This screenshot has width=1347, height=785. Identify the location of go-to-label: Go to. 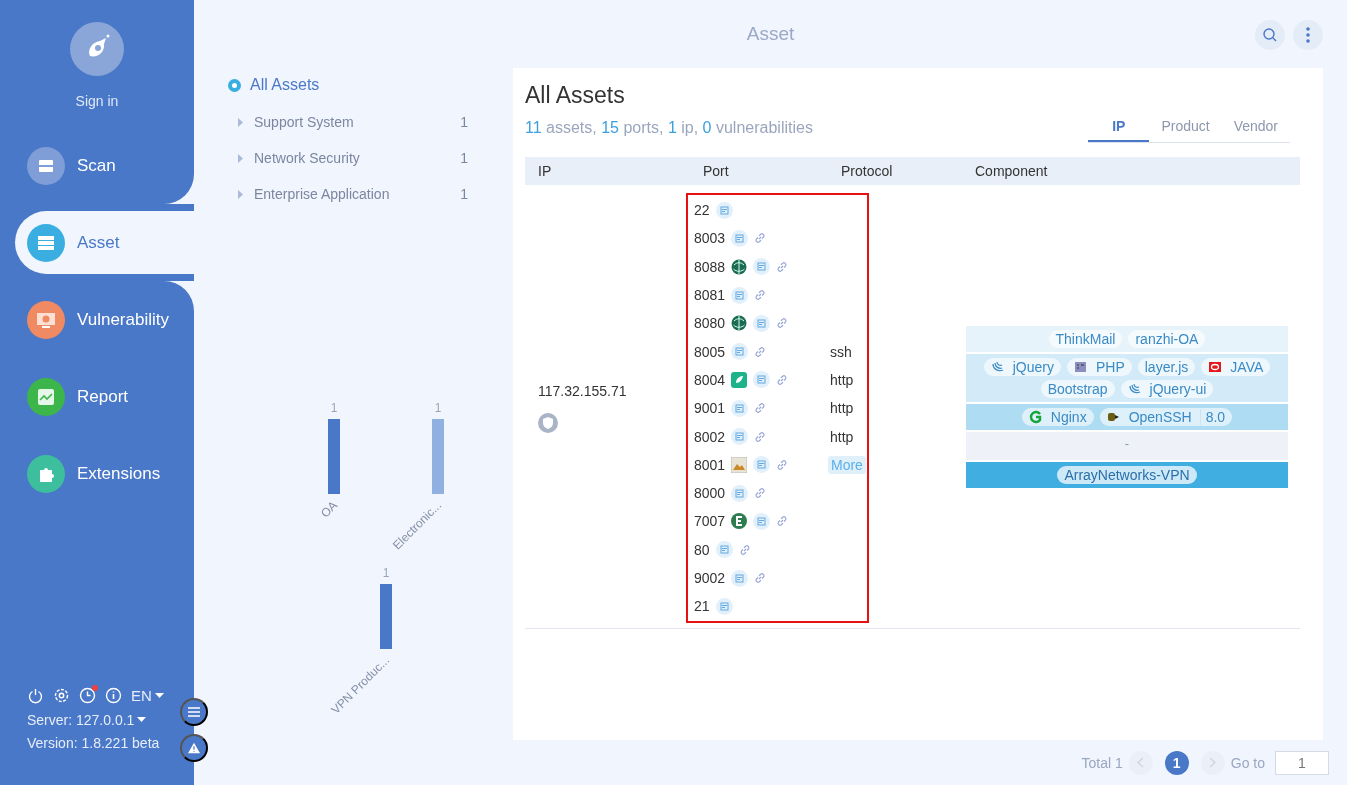
(1247, 762).